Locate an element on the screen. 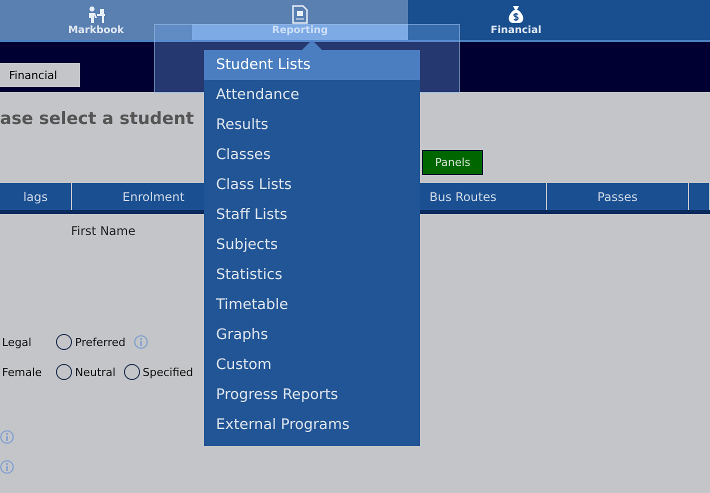 This screenshot has height=493, width=710. financial-button: Financial is located at coordinates (40, 75).